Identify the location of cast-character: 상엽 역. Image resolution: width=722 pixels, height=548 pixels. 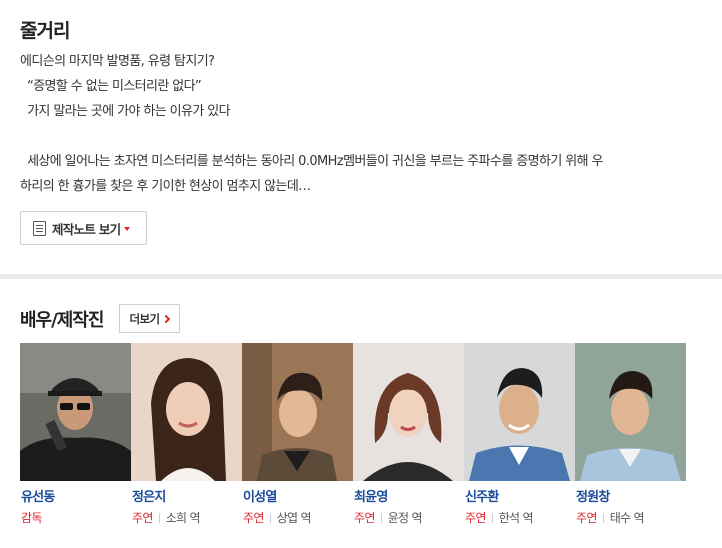
(294, 518).